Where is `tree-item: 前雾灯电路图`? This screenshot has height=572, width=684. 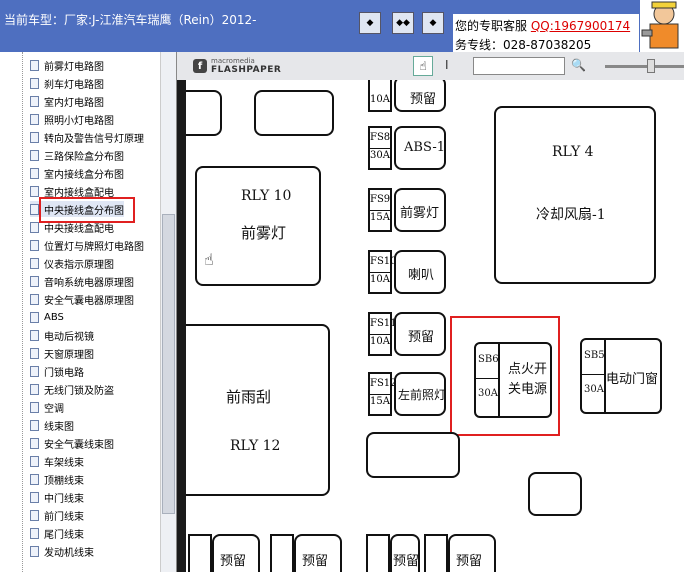 tree-item: 前雾灯电路图 is located at coordinates (67, 65).